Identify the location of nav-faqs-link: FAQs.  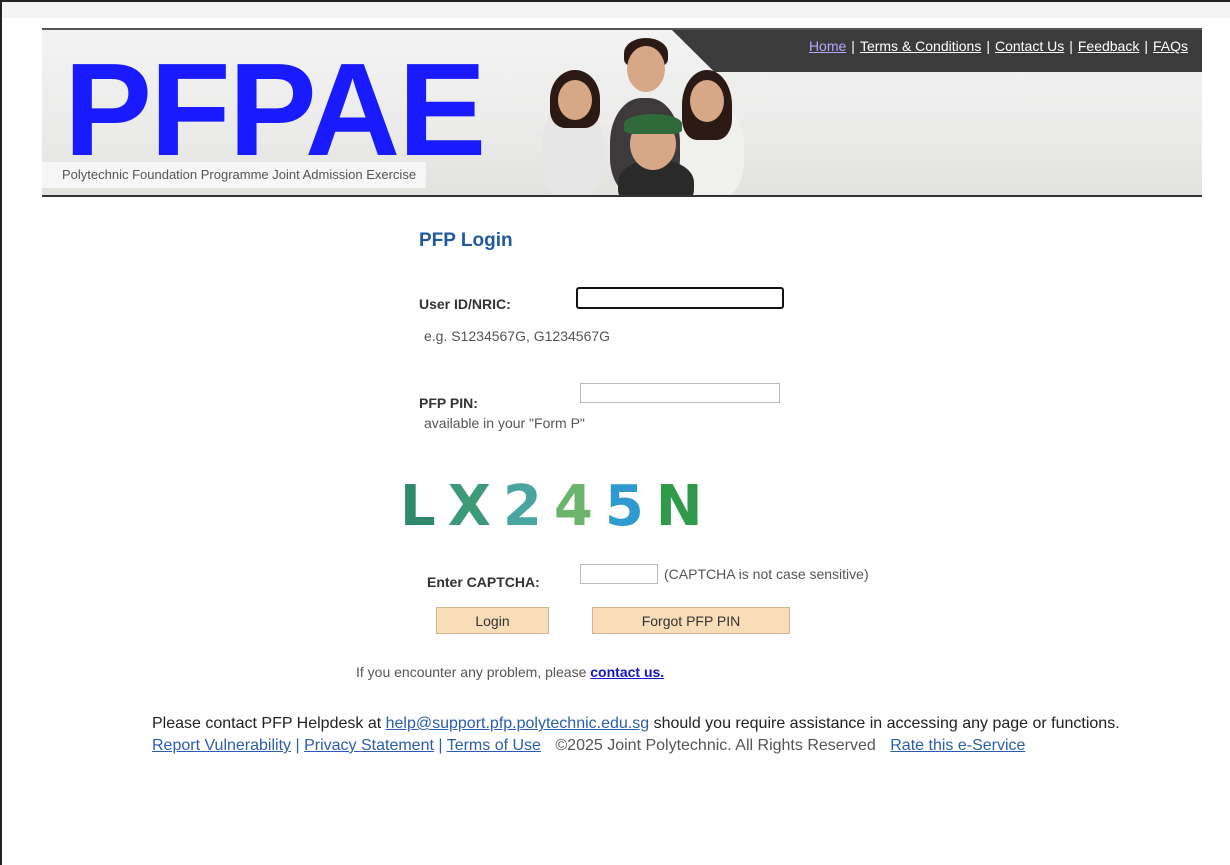
(1170, 46).